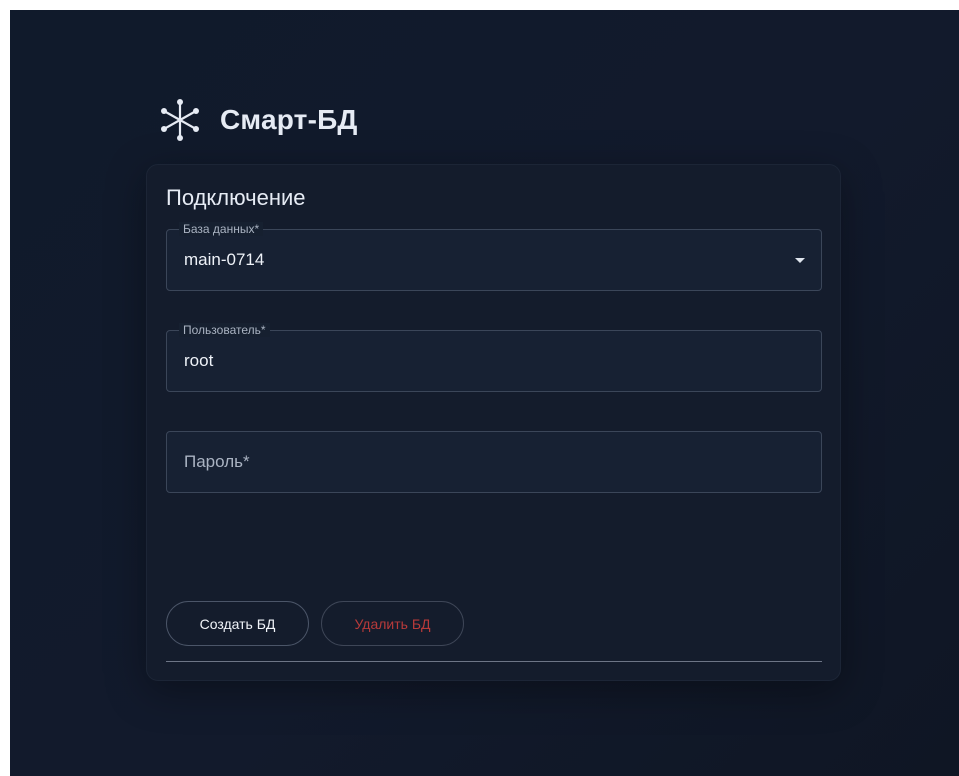 Image resolution: width=959 pixels, height=776 pixels. Describe the element at coordinates (494, 256) in the screenshot. I see `database-select: База данных* main-0714` at that location.